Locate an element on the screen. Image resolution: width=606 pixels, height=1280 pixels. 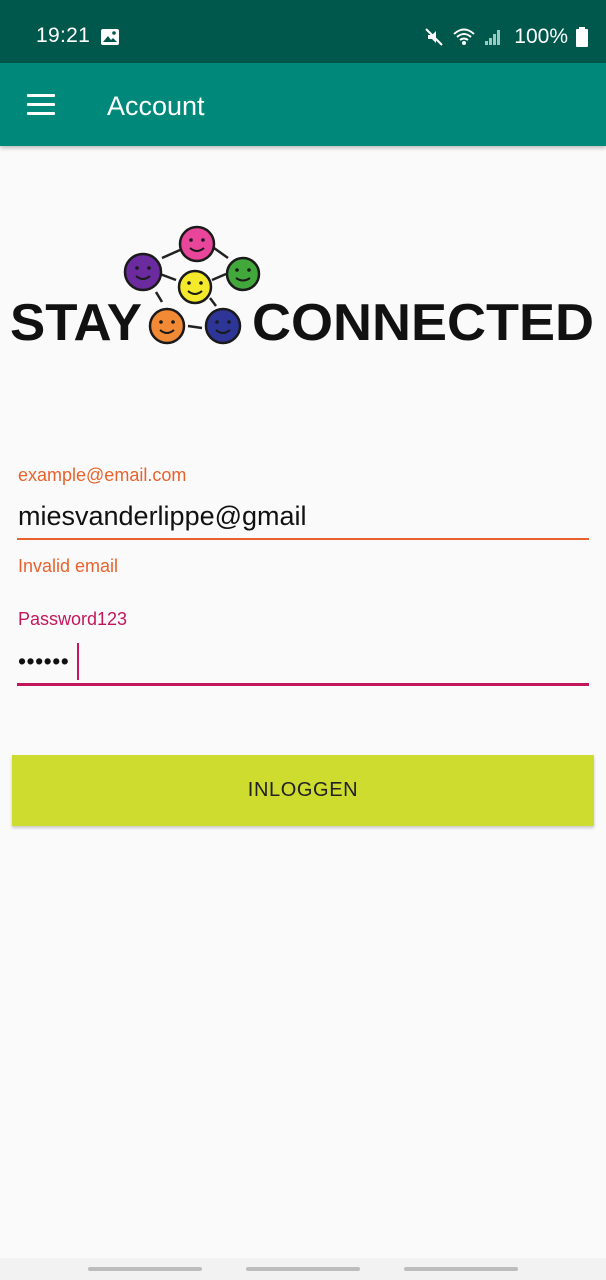
pink-face-icon is located at coordinates (197, 244).